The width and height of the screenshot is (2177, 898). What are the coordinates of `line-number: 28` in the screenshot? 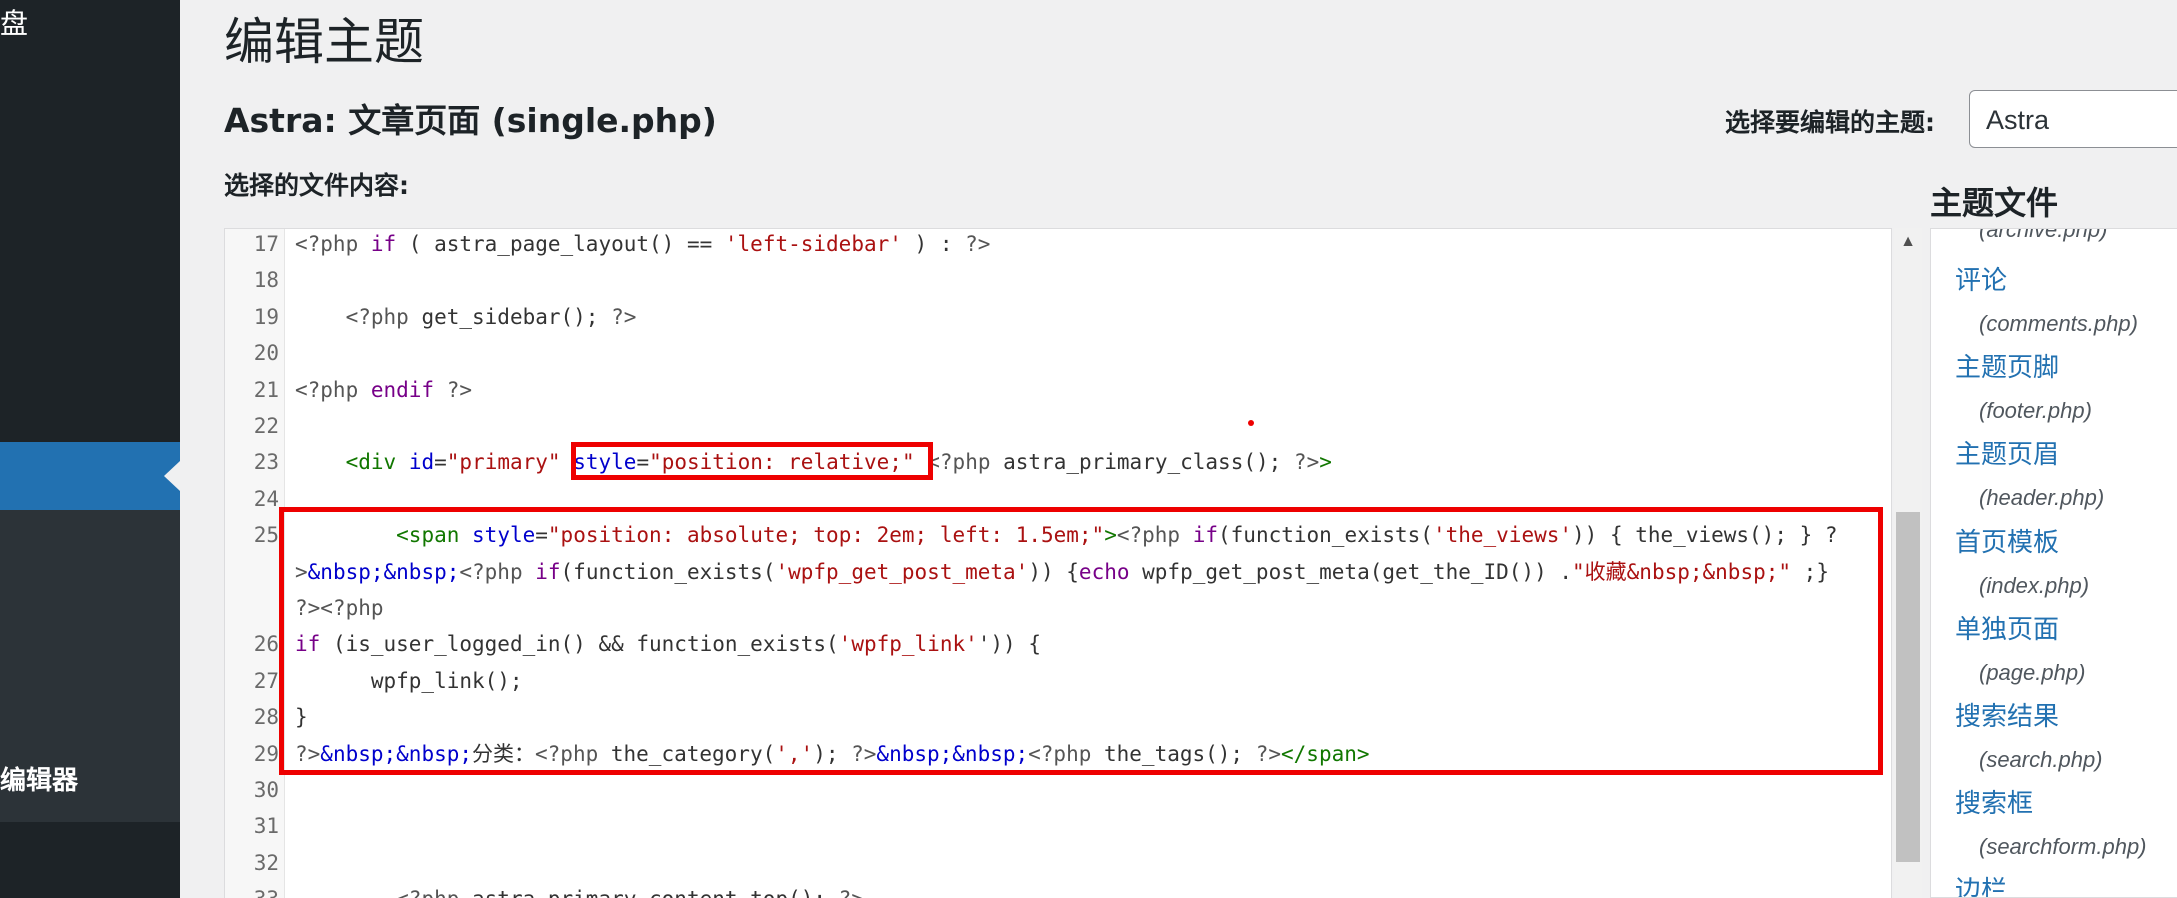 It's located at (266, 717).